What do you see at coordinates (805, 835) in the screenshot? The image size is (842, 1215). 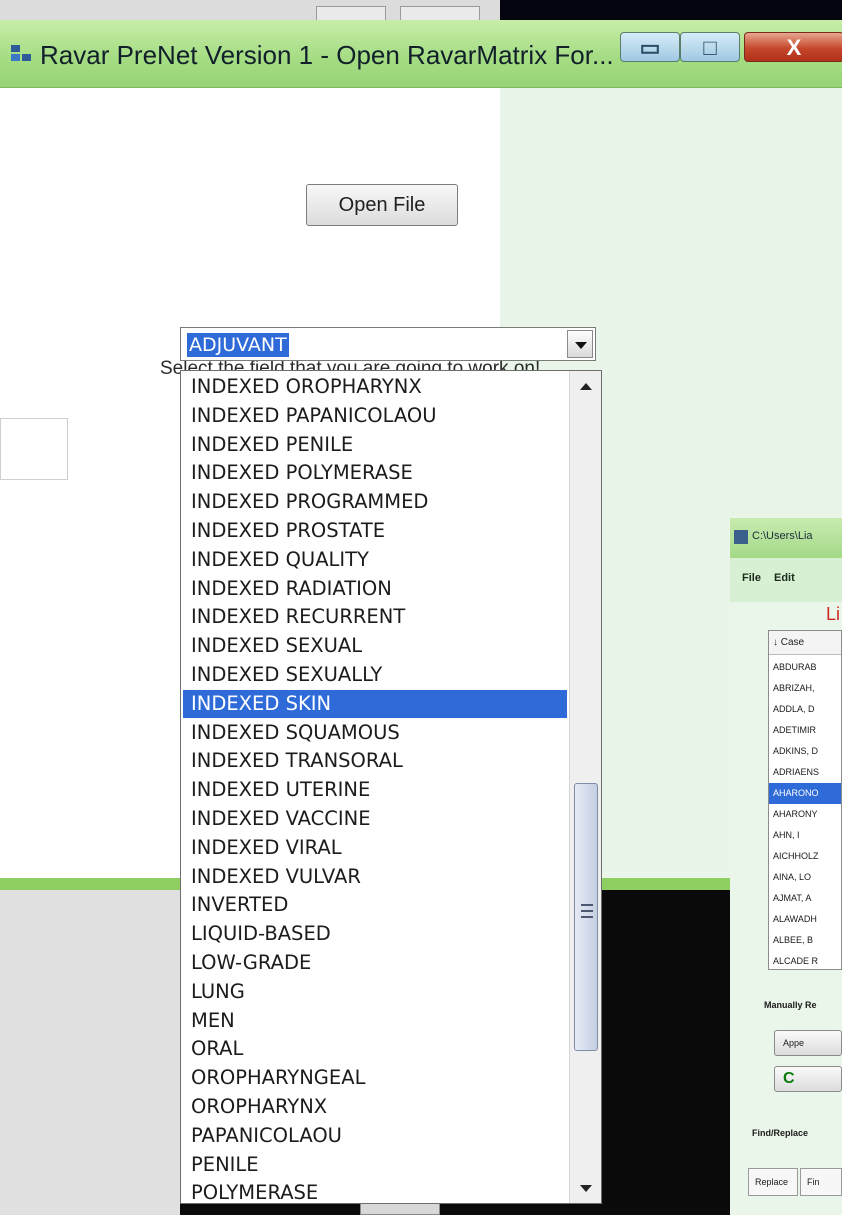 I see `case-list-row: AHN, I` at bounding box center [805, 835].